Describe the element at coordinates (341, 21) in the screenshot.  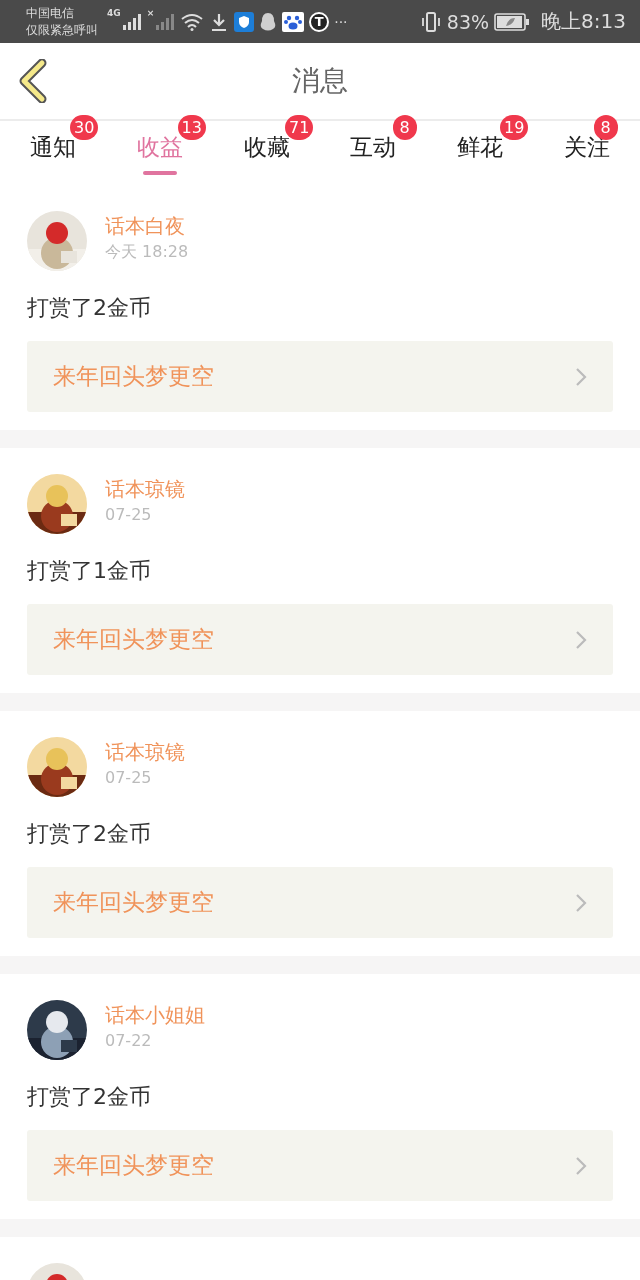
I see `more-icon: ···` at that location.